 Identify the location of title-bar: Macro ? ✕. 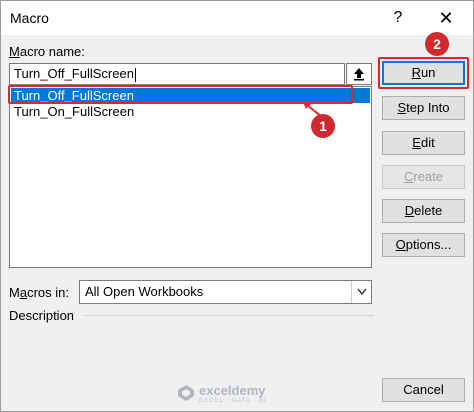
(237, 18).